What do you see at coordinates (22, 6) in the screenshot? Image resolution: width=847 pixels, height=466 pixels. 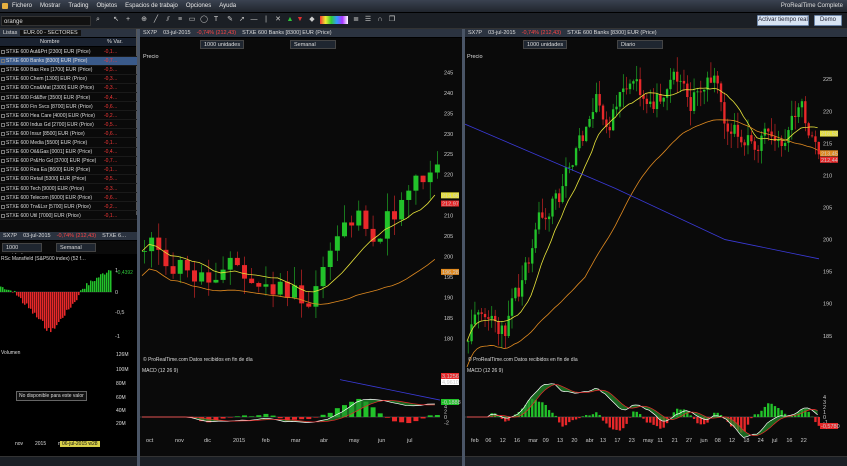 I see `menu-file: Fichero` at bounding box center [22, 6].